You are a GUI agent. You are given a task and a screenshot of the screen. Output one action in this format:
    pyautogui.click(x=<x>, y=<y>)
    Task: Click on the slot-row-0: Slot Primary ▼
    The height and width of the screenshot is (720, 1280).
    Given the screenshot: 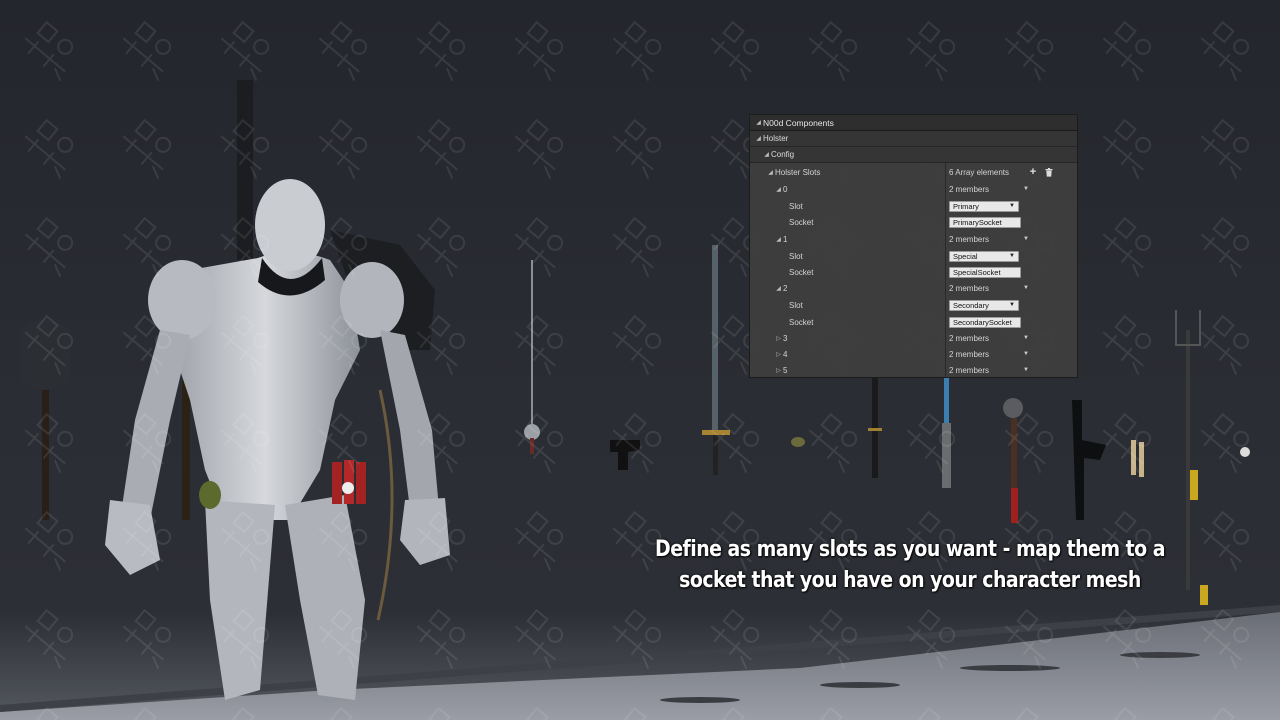 What is the action you would take?
    pyautogui.click(x=913, y=206)
    